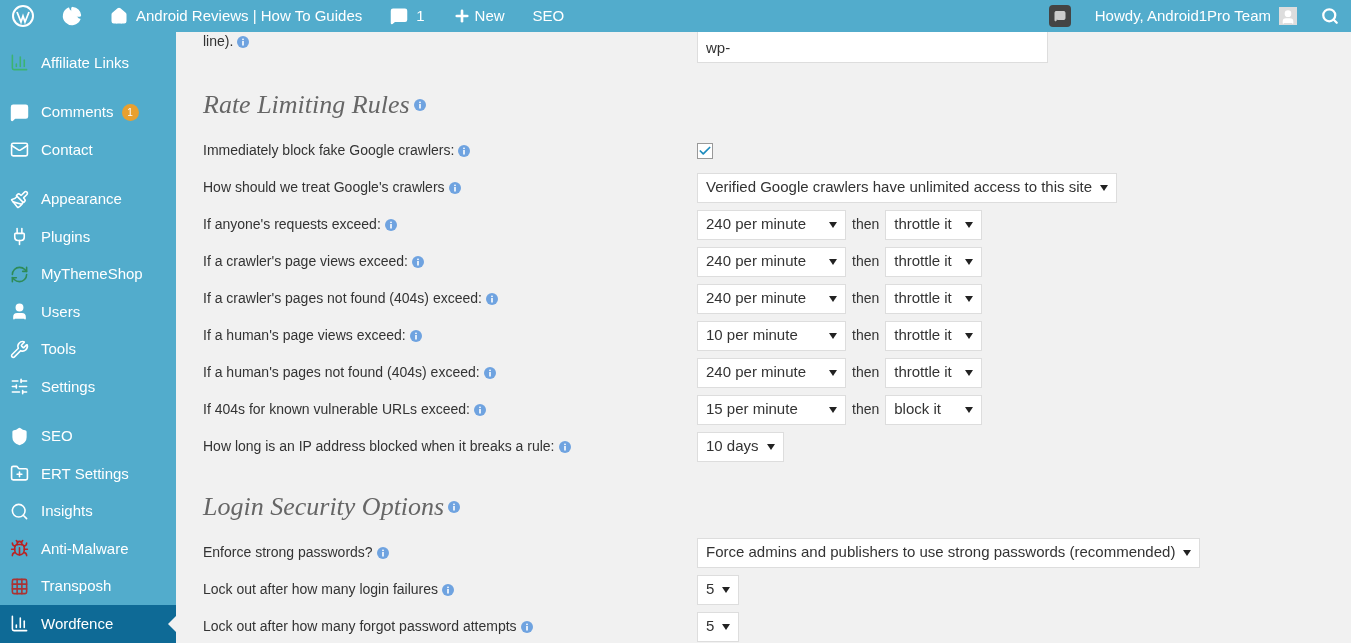  What do you see at coordinates (19, 387) in the screenshot?
I see `sliders-icon` at bounding box center [19, 387].